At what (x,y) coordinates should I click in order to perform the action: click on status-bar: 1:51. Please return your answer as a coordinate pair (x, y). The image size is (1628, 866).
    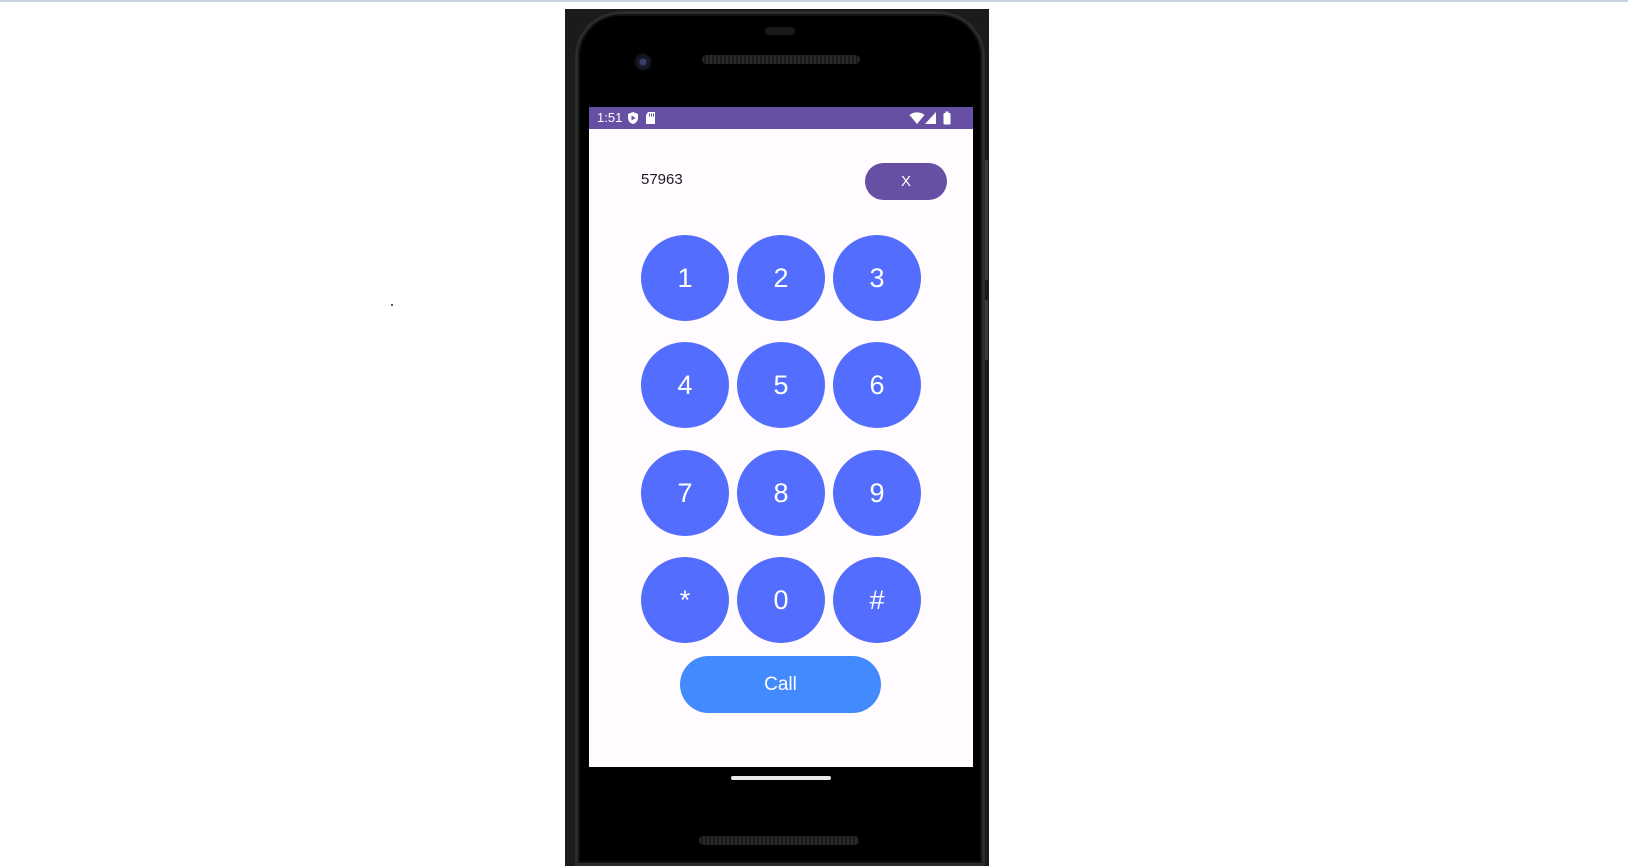
    Looking at the image, I should click on (781, 118).